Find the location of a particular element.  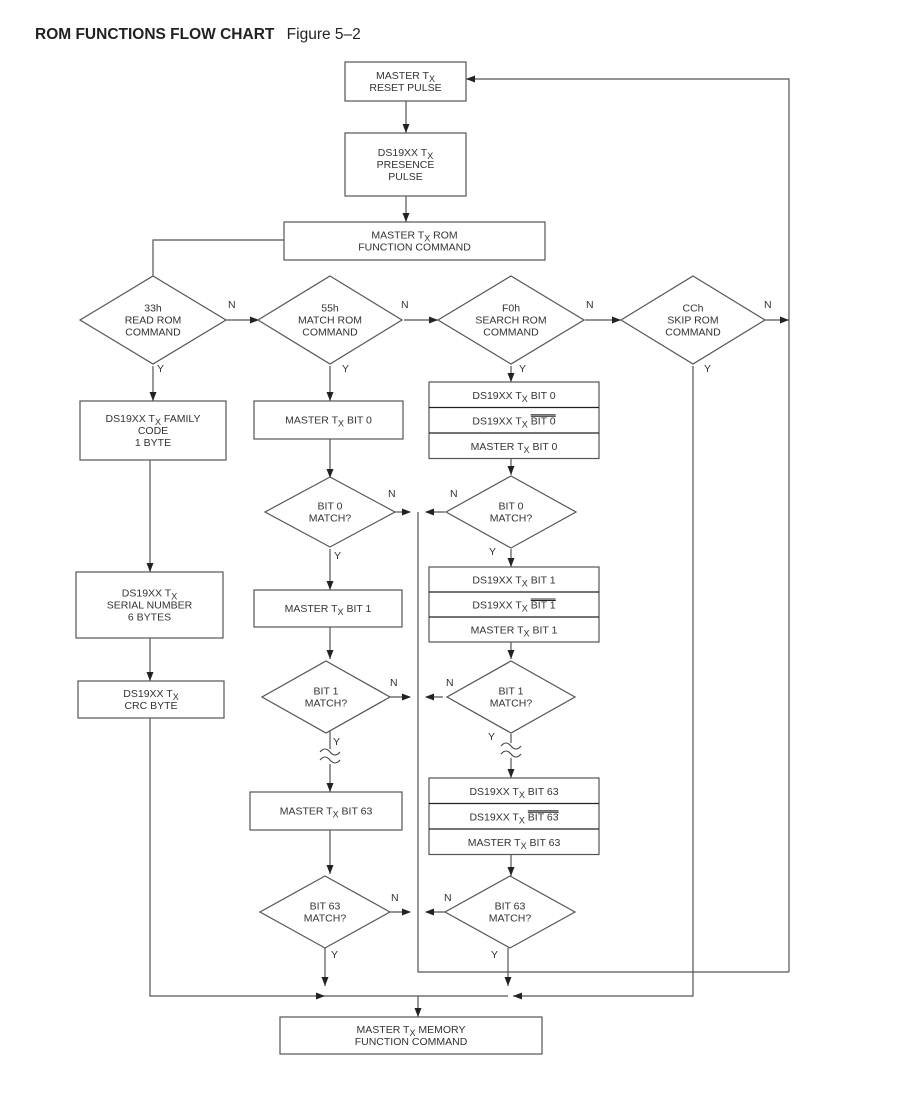

family-code-node: DS19XX TX FAMILYCODE1 BYTE is located at coordinates (153, 430).